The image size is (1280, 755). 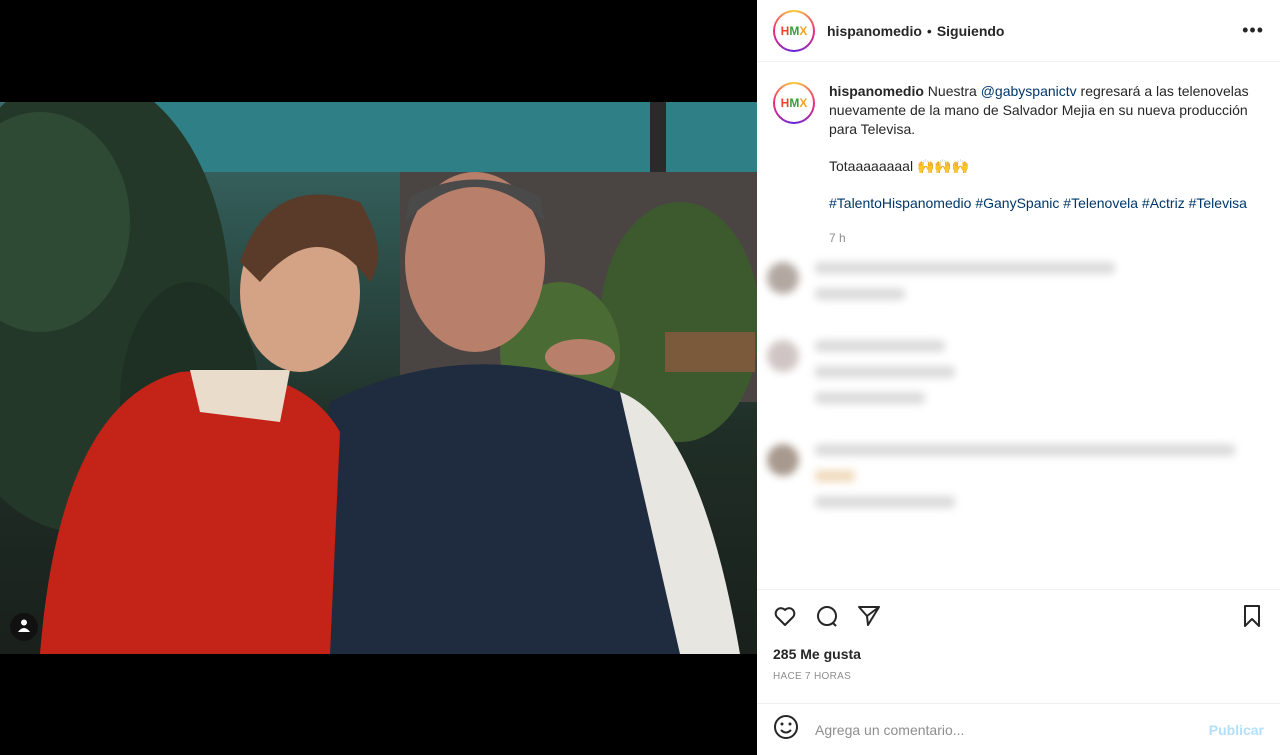 I want to click on user-tag-button, so click(x=24, y=627).